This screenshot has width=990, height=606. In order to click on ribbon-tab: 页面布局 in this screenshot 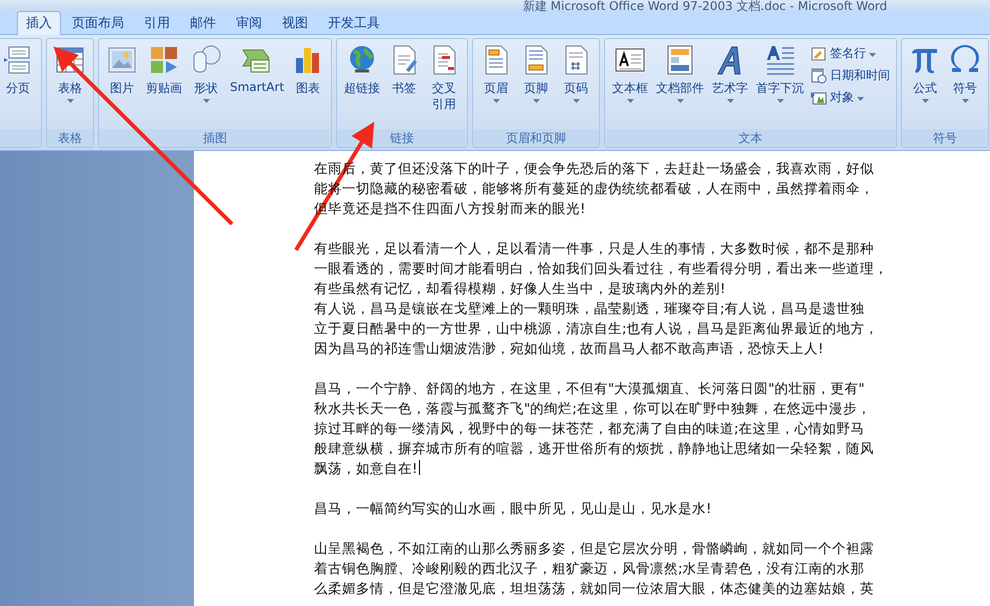, I will do `click(98, 23)`.